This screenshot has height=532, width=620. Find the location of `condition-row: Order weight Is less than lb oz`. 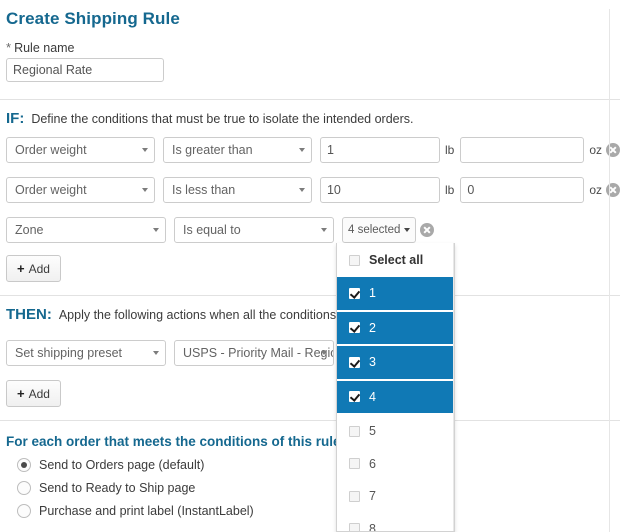

condition-row: Order weight Is less than lb oz is located at coordinates (313, 190).